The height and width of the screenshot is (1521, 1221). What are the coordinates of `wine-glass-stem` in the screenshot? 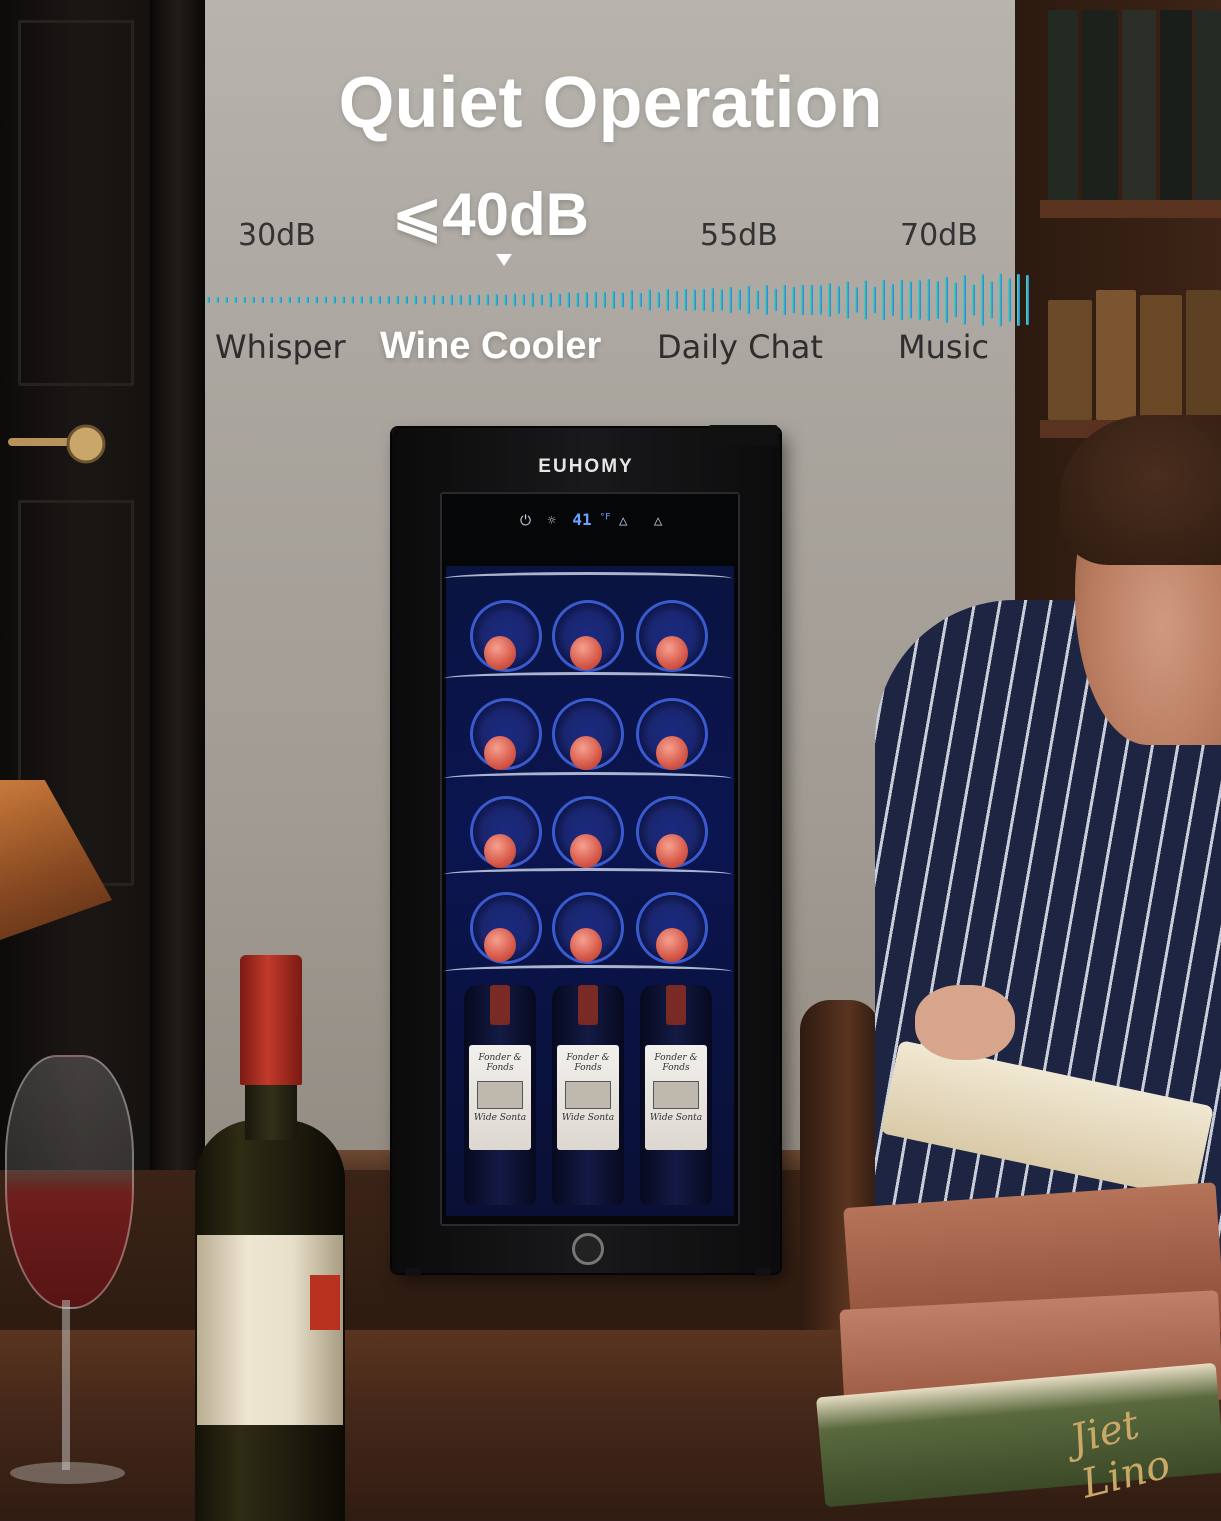 It's located at (66, 1385).